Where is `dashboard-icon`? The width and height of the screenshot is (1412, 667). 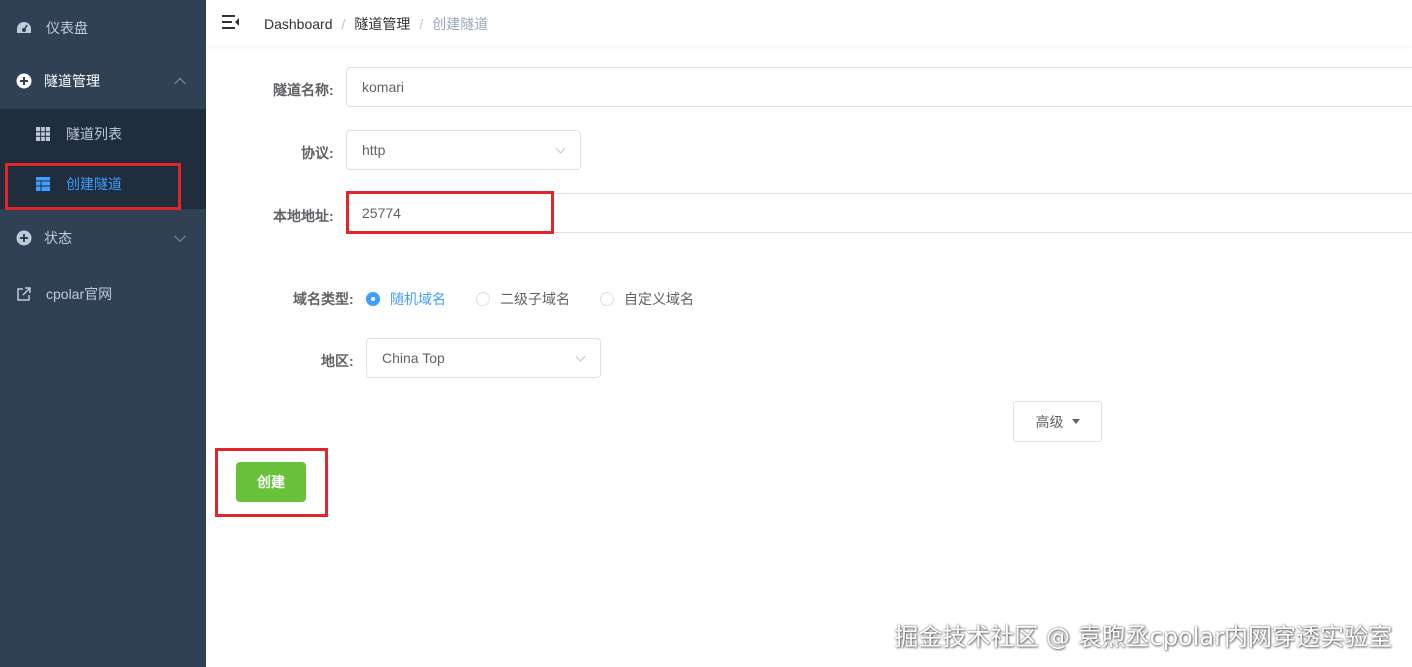 dashboard-icon is located at coordinates (24, 27).